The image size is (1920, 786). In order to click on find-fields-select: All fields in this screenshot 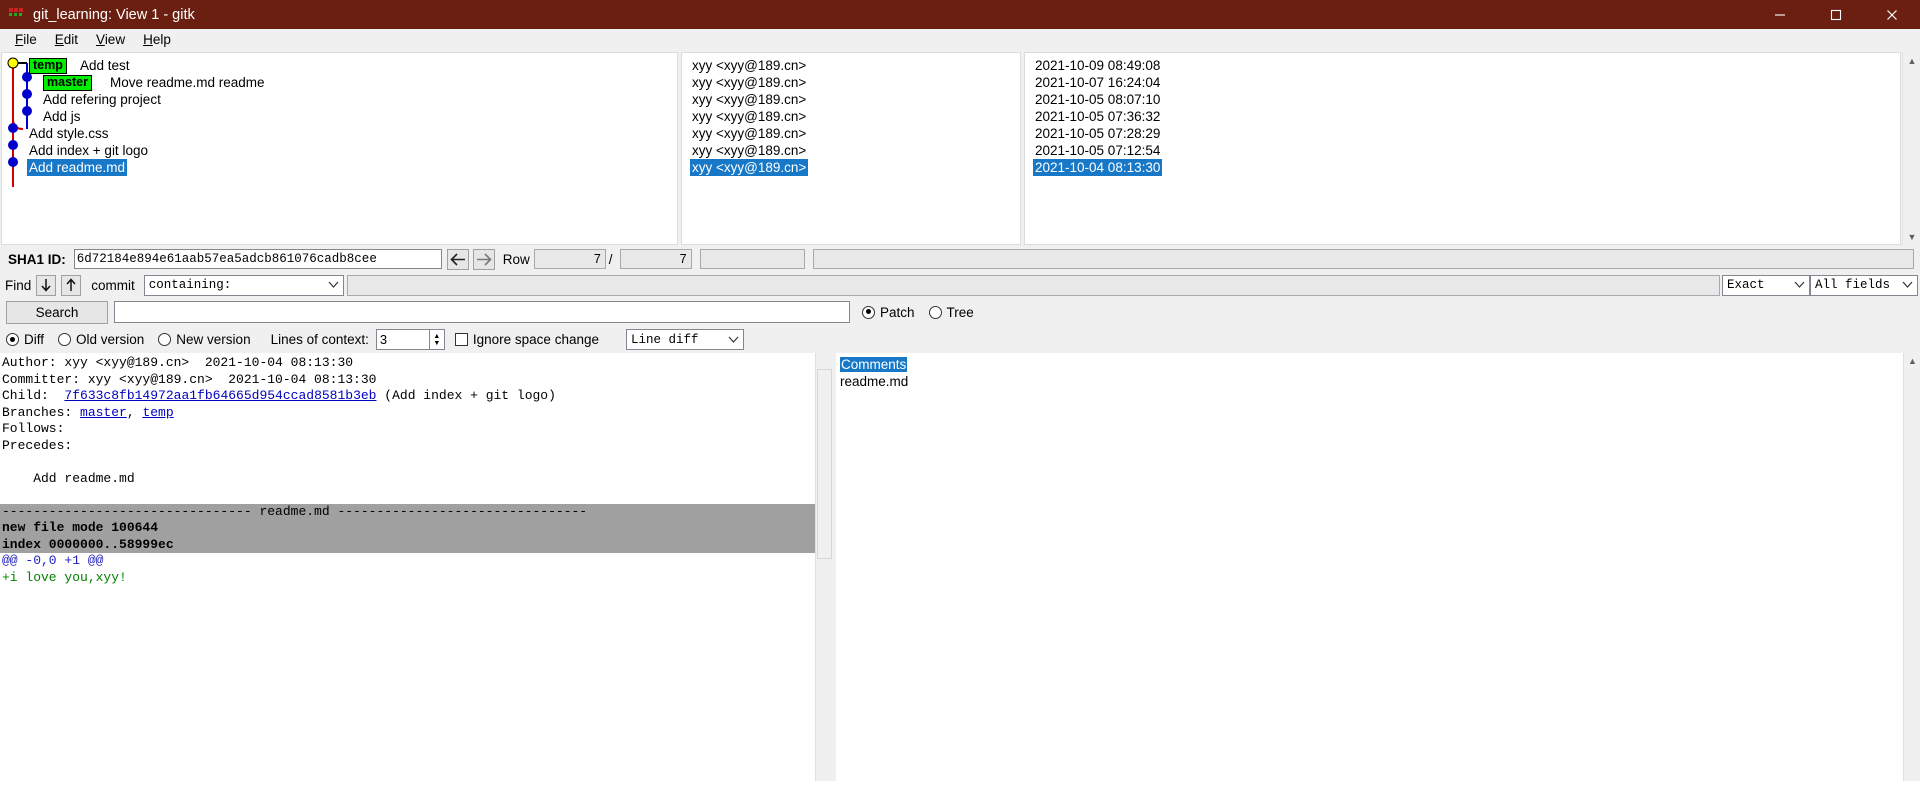, I will do `click(1864, 285)`.